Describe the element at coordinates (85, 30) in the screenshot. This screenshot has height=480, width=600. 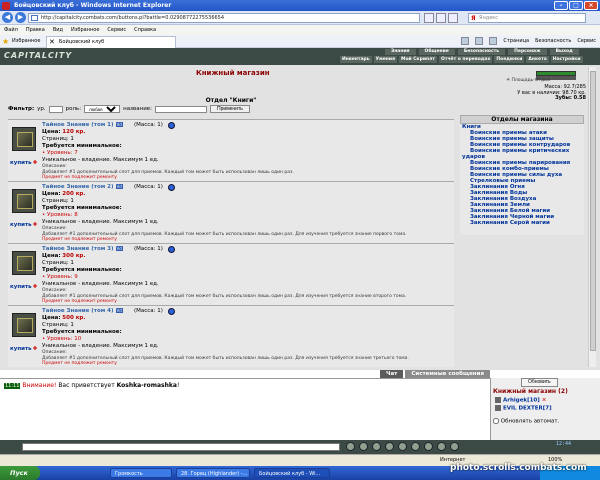
I see `menu-favorites: Избранное` at that location.